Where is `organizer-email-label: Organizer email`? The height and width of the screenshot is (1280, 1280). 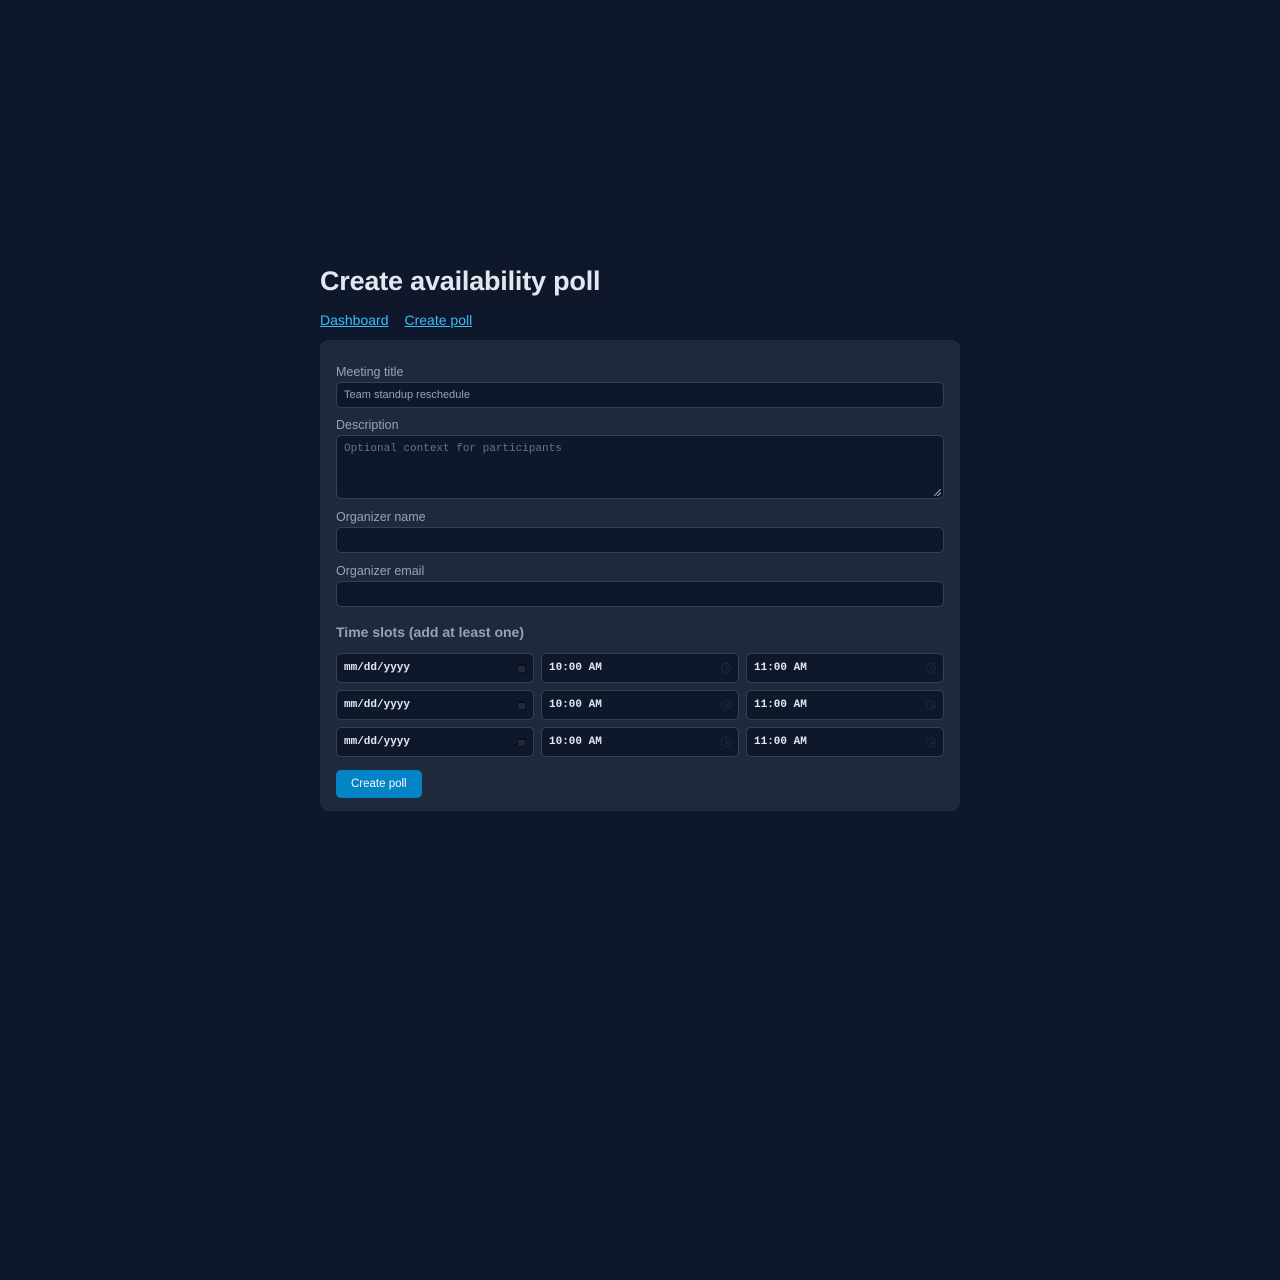
organizer-email-label: Organizer email is located at coordinates (380, 571).